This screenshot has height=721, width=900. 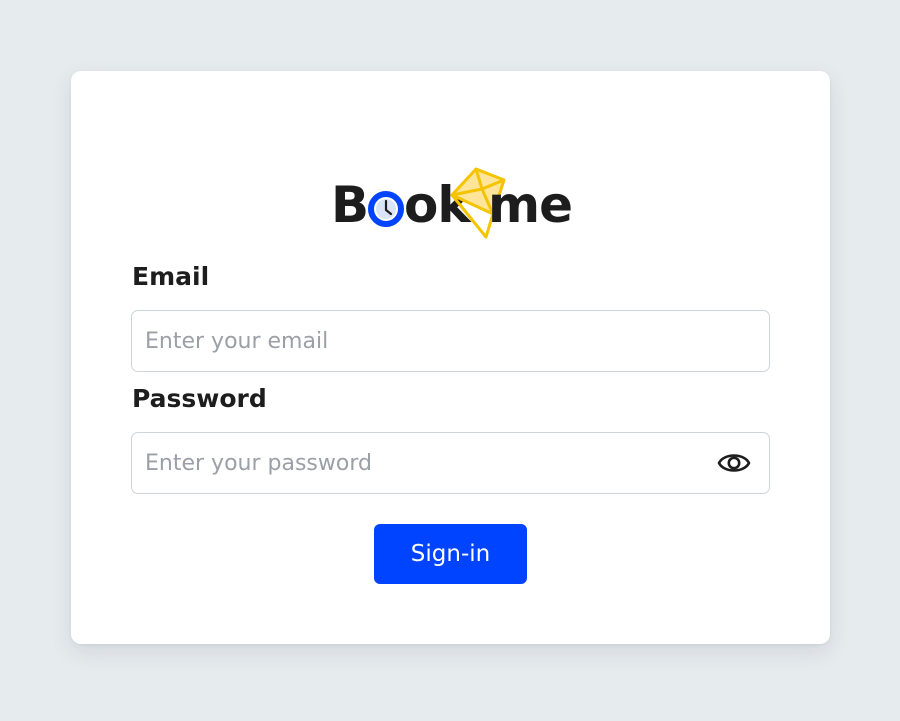 I want to click on email-field-container, so click(x=450, y=341).